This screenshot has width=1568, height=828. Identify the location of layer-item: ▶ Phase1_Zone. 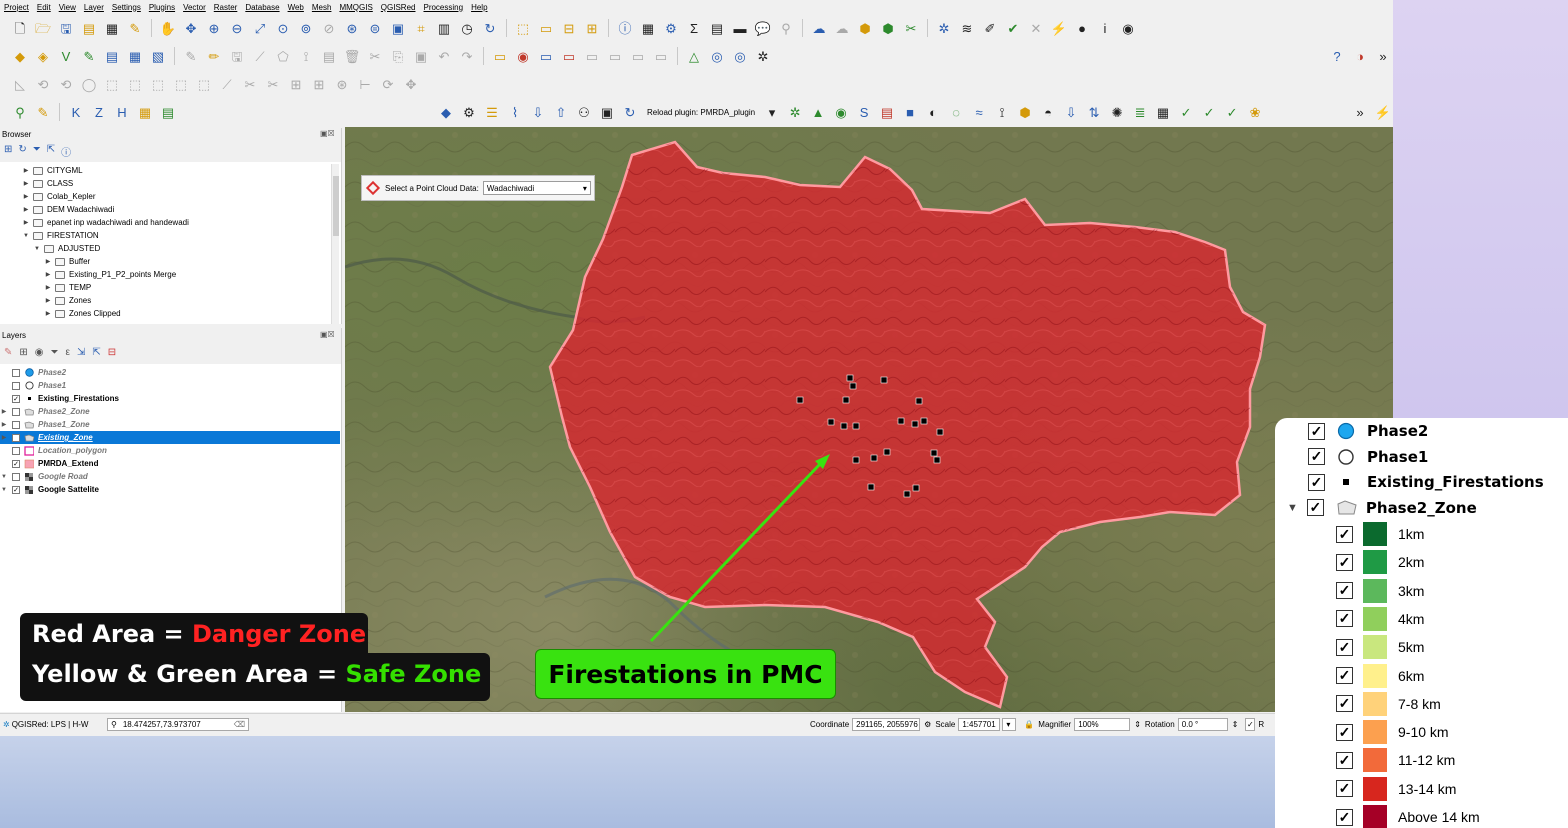
(170, 424).